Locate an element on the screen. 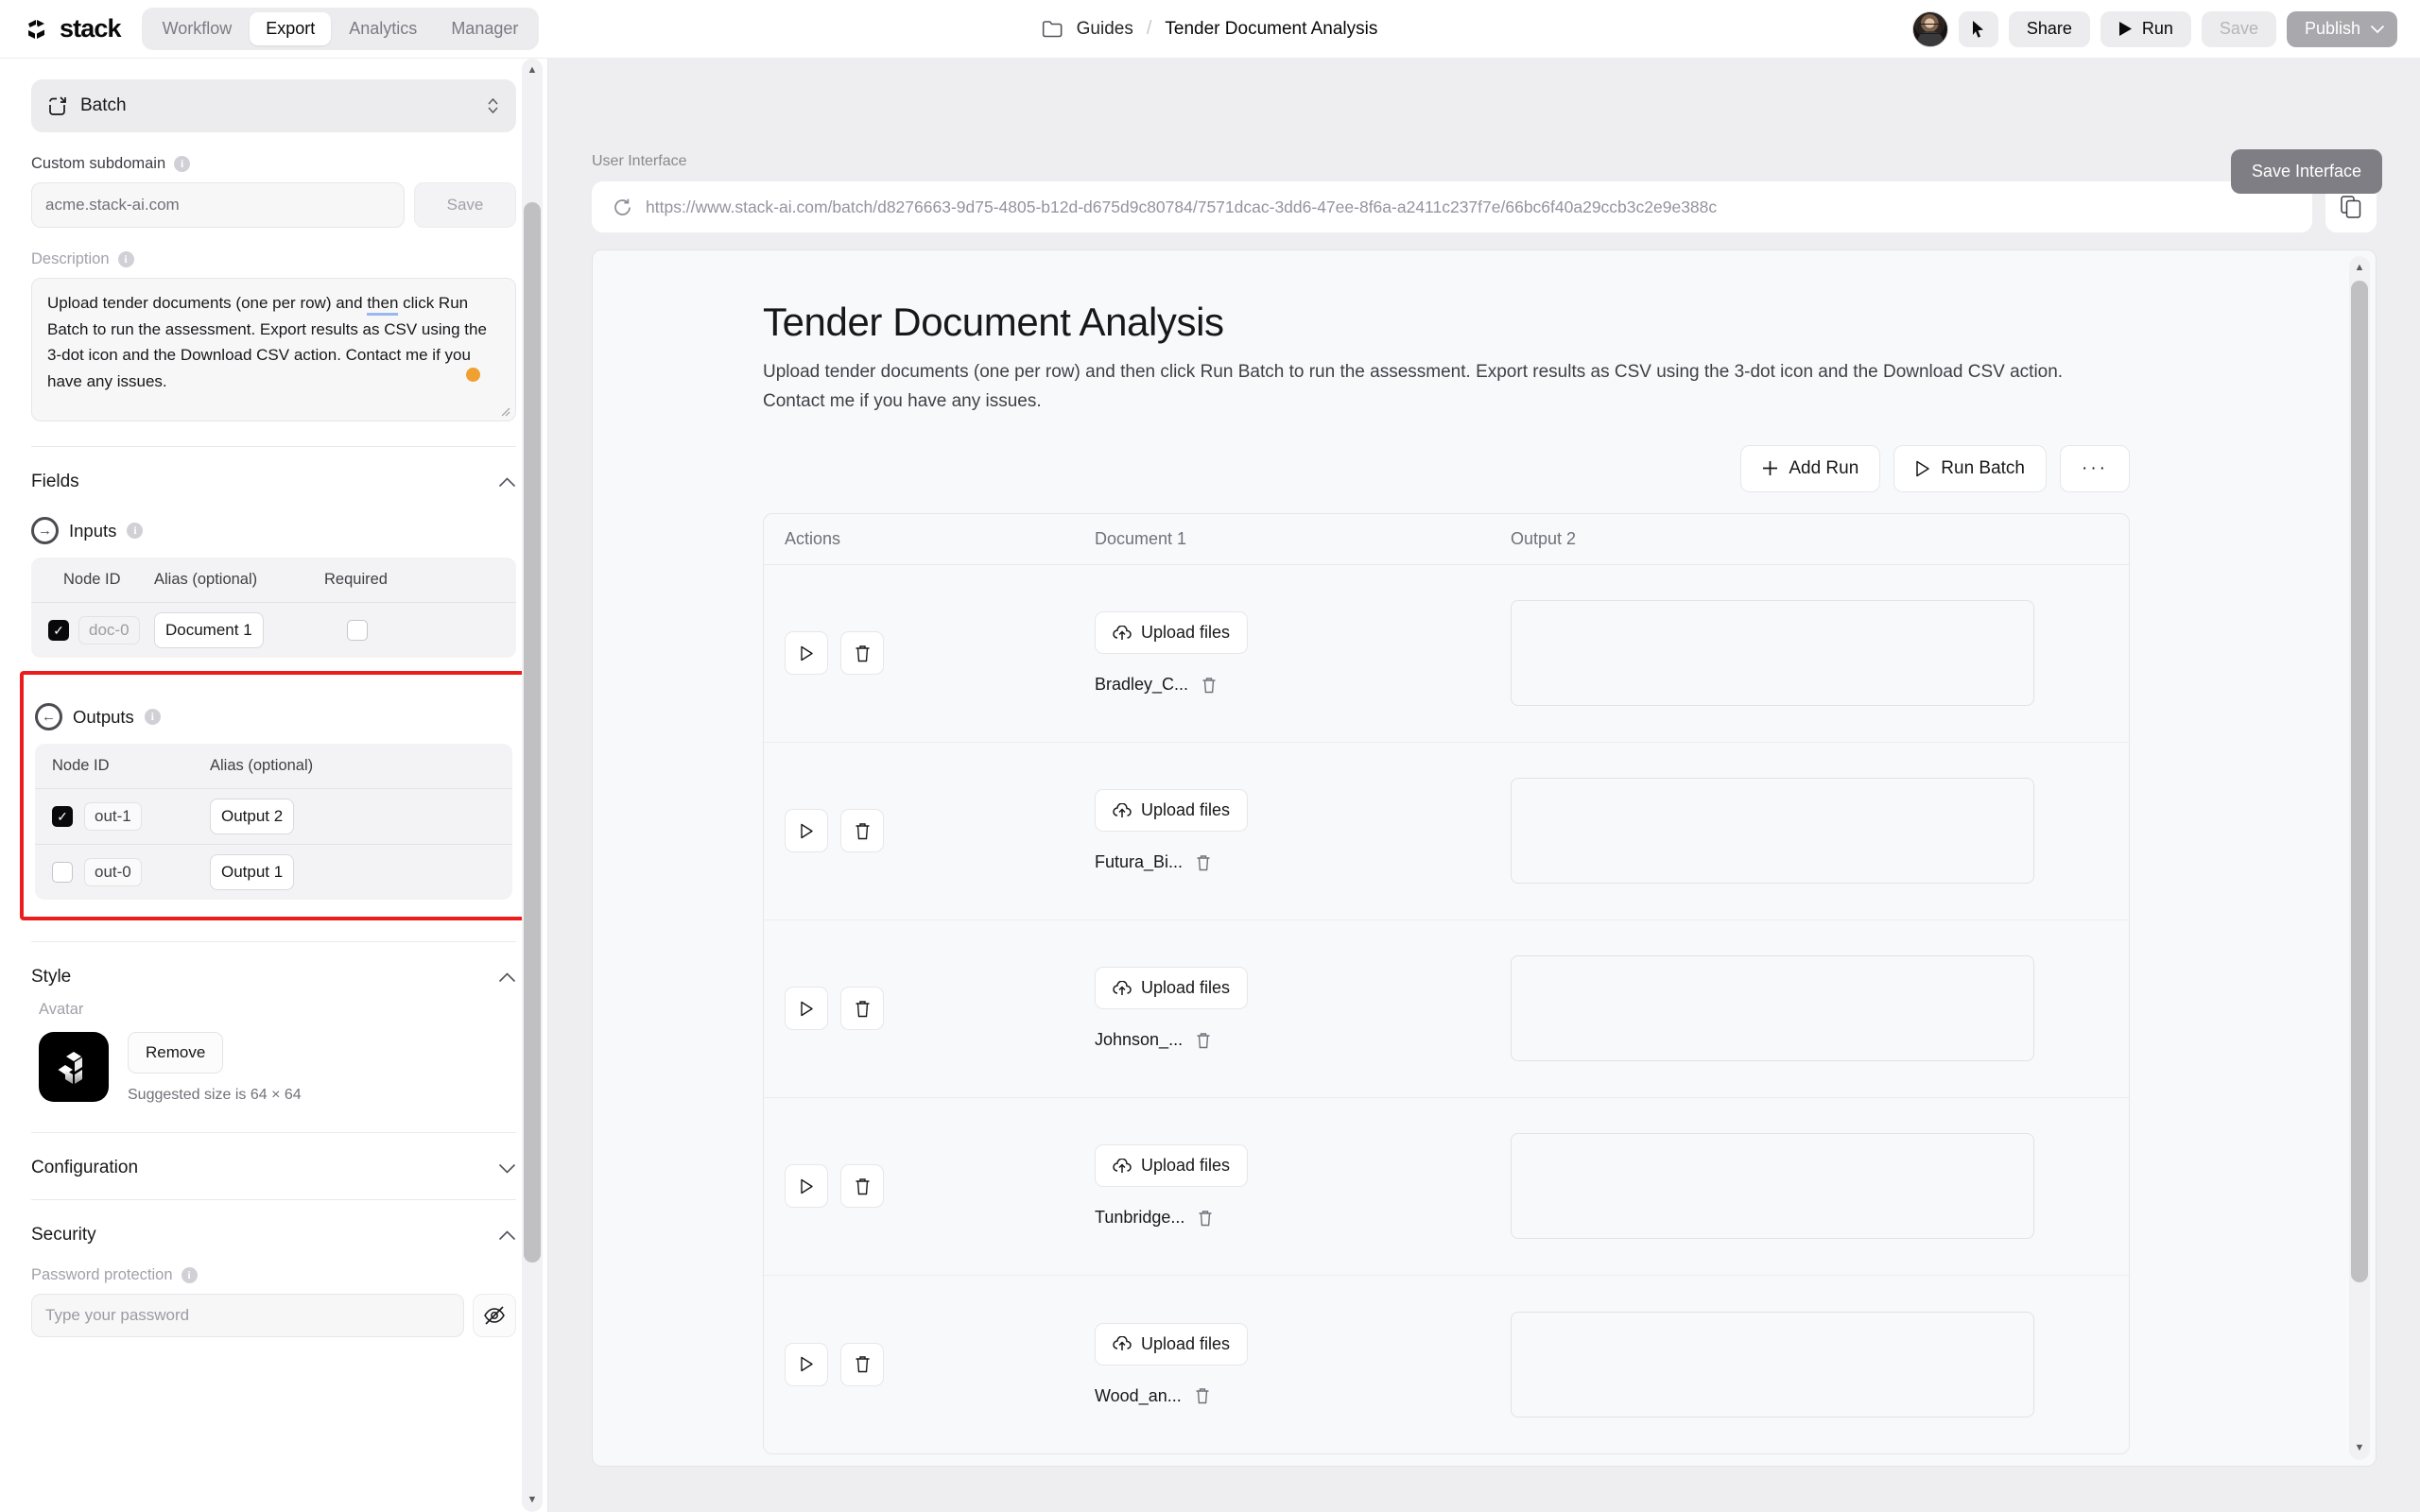 The height and width of the screenshot is (1512, 2420). mode-select-value: Batch is located at coordinates (103, 105).